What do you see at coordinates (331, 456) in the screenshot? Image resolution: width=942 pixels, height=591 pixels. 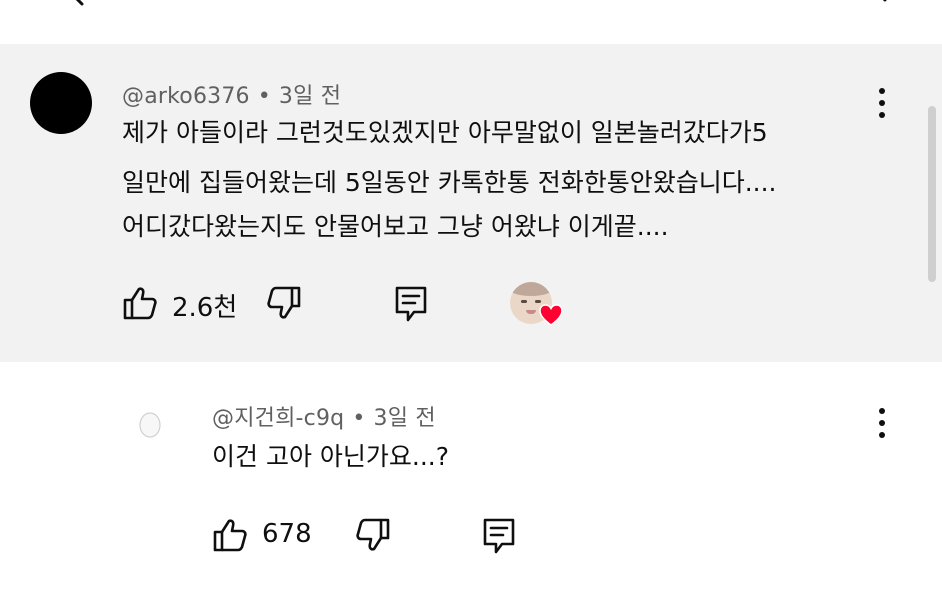 I see `comment-text-line: 이건 고아 아닌가요...?` at bounding box center [331, 456].